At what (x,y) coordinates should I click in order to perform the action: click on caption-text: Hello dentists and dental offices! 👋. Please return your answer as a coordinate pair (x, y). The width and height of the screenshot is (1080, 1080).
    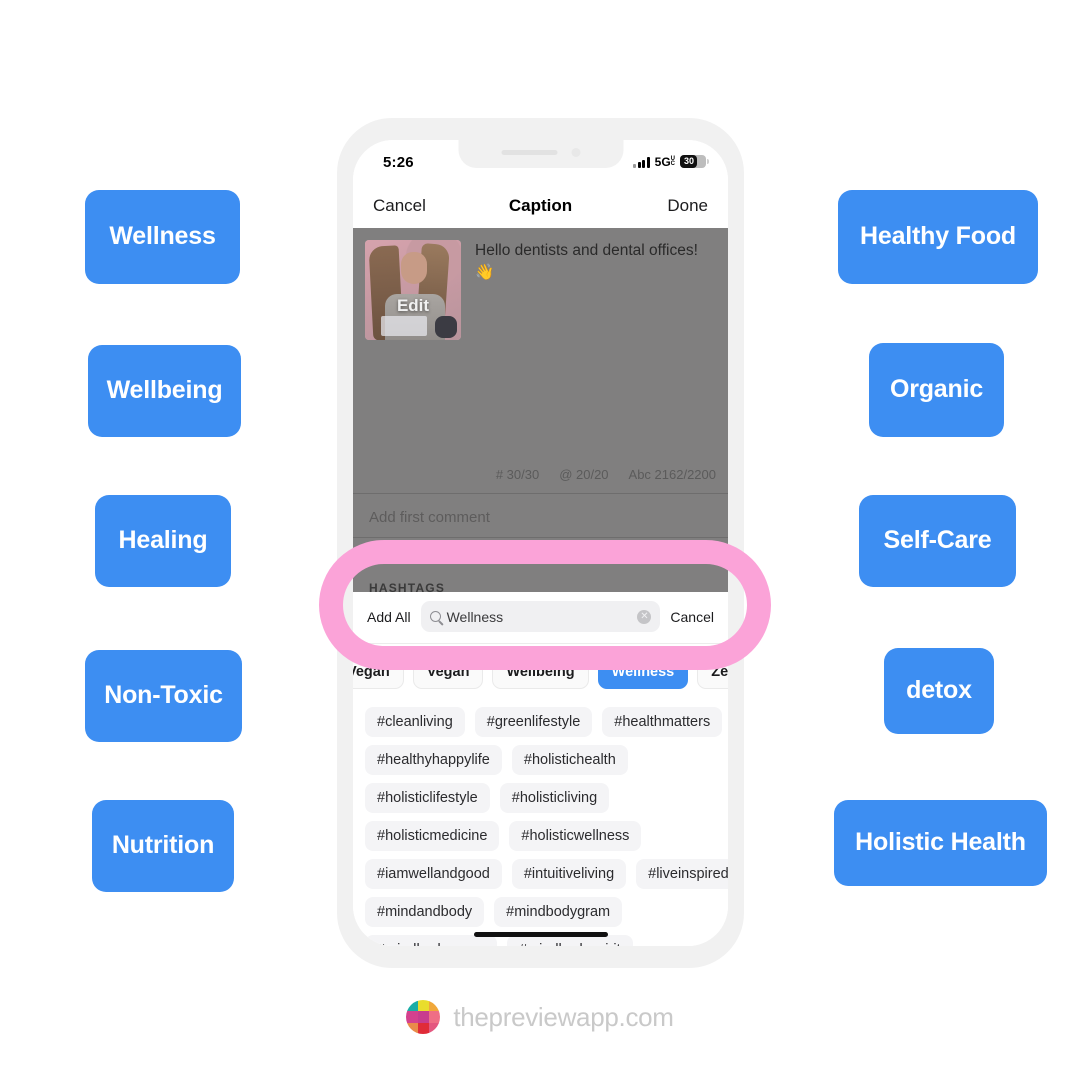
    Looking at the image, I should click on (588, 290).